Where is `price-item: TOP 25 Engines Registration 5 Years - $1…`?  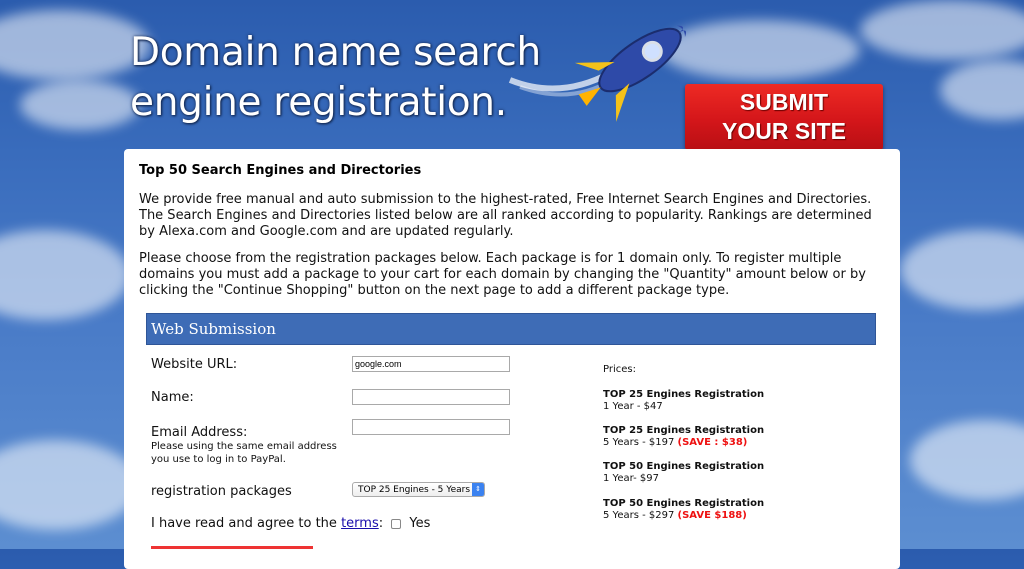
price-item: TOP 25 Engines Registration 5 Years - $1… is located at coordinates (683, 437).